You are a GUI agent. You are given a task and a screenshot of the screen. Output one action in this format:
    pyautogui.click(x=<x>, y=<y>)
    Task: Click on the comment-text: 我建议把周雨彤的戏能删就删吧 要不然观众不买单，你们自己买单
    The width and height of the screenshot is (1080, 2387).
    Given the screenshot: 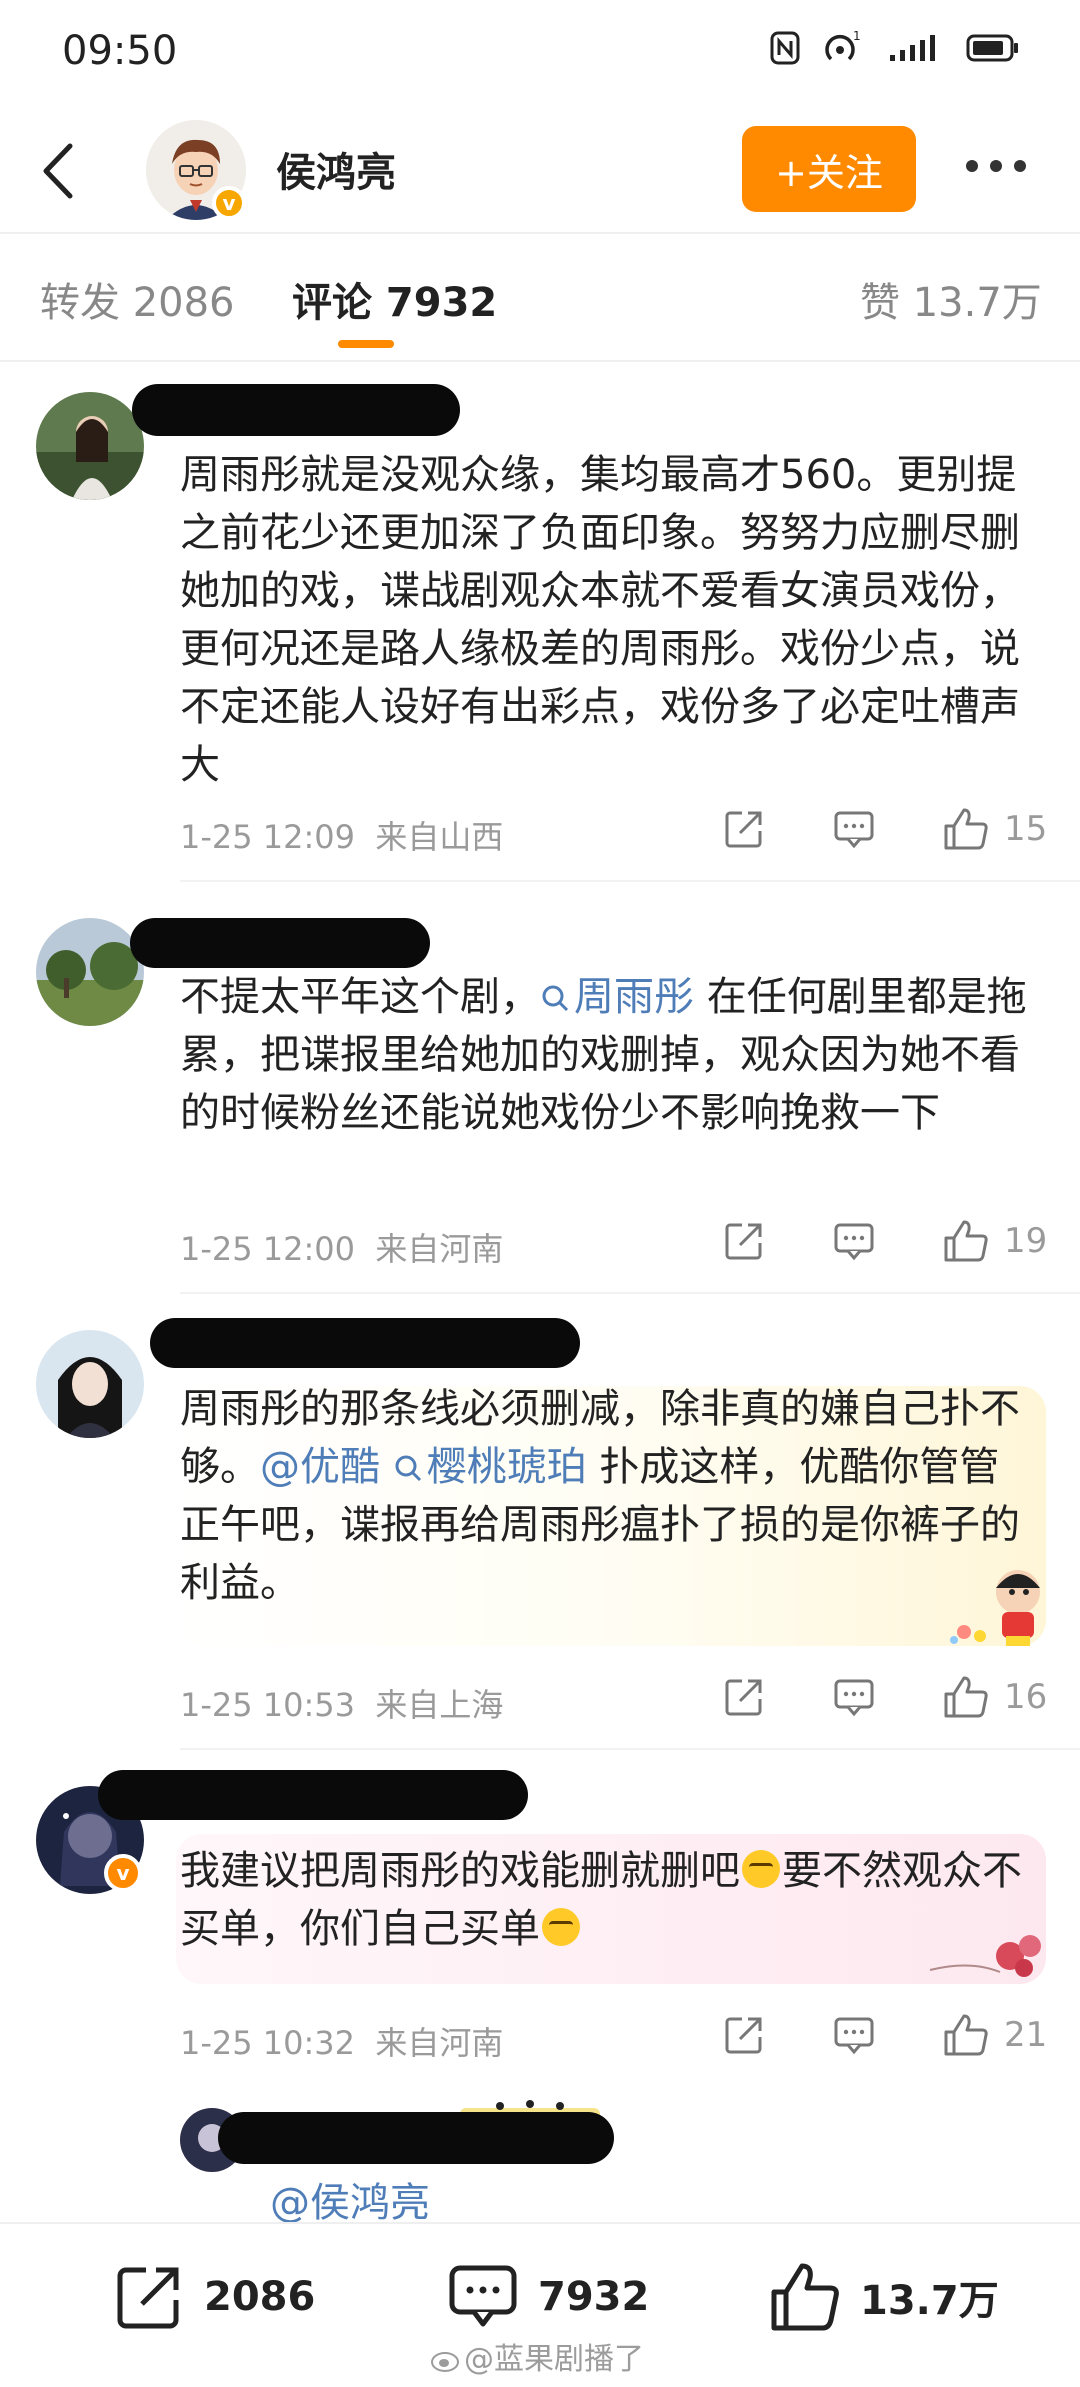 What is the action you would take?
    pyautogui.click(x=605, y=1900)
    